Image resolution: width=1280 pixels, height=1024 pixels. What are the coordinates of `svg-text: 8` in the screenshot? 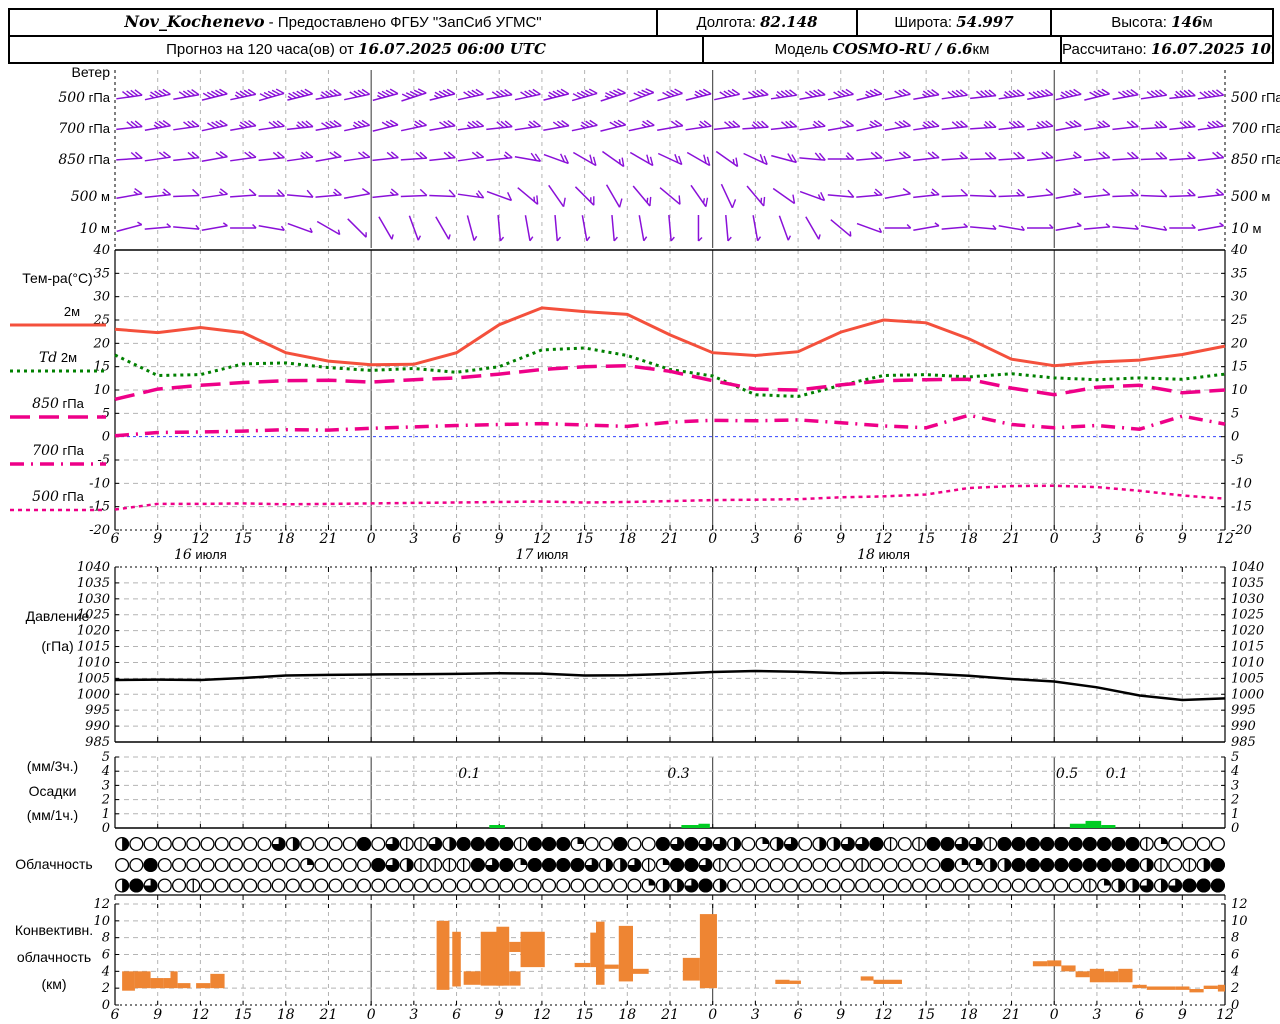 It's located at (1235, 938).